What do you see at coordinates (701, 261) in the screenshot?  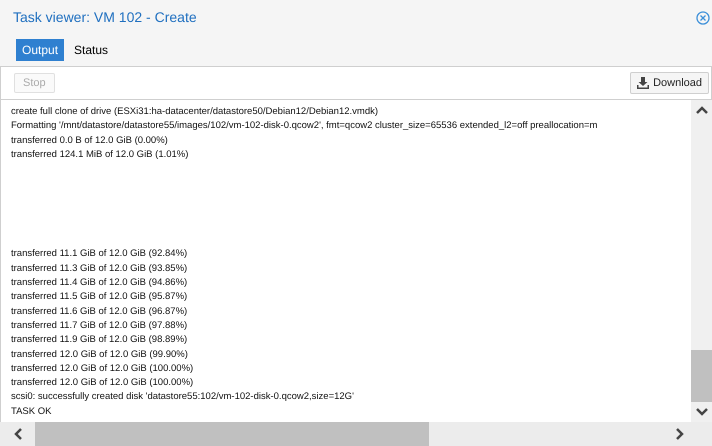 I see `vertical-scrollbar` at bounding box center [701, 261].